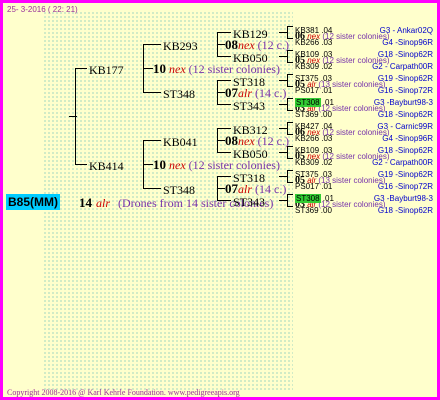 The height and width of the screenshot is (400, 440). I want to click on level4-id: ST369, so click(307, 210).